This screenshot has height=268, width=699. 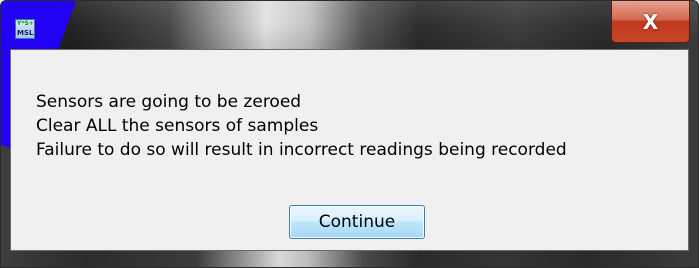 I want to click on window-bottom-border, so click(x=349, y=259).